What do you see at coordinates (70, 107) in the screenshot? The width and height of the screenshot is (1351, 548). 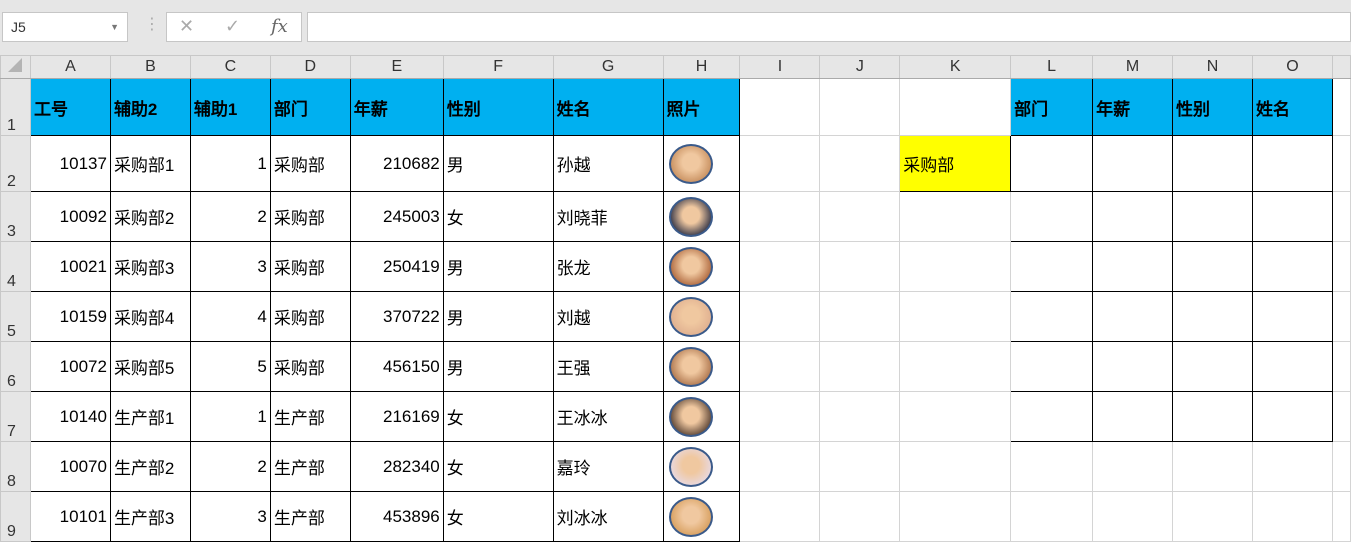 I see `header-cell: 工号` at bounding box center [70, 107].